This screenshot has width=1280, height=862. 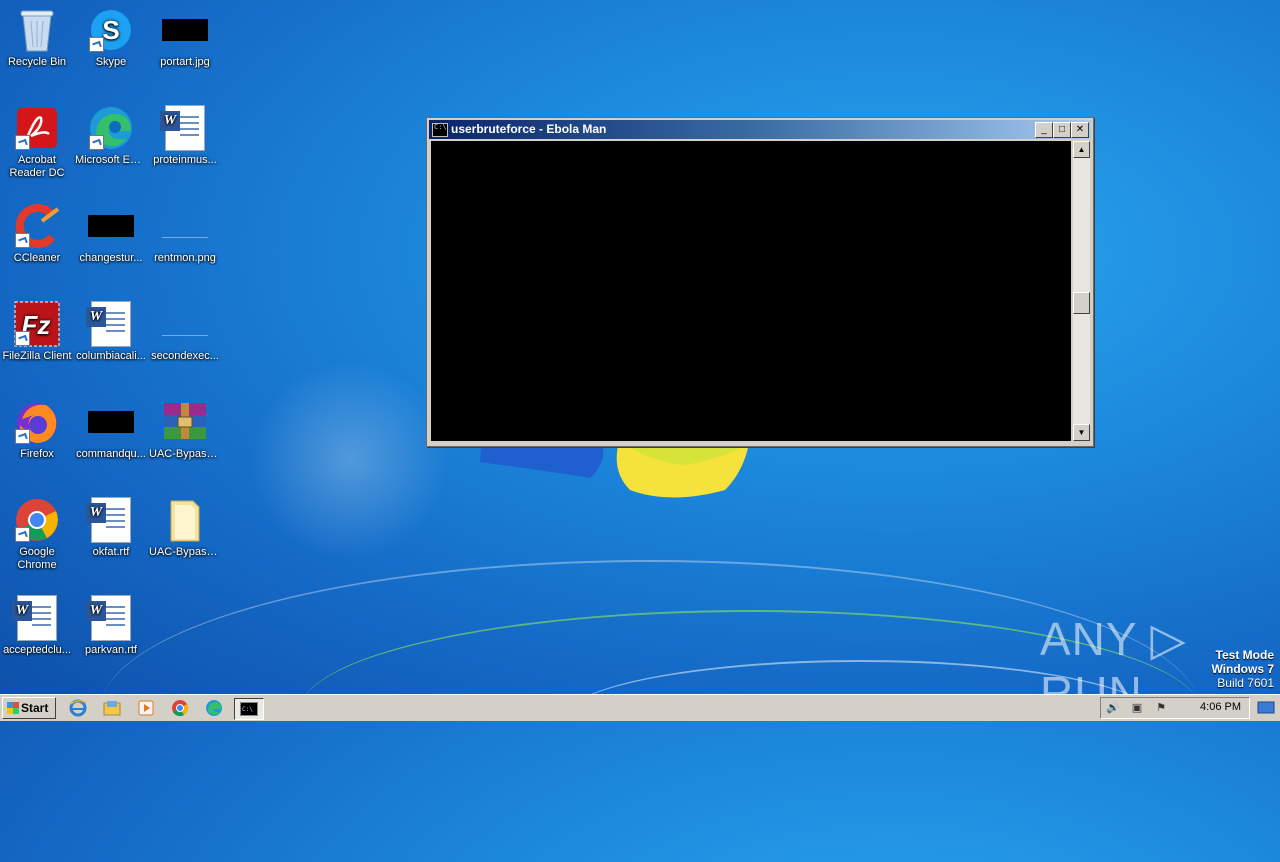 What do you see at coordinates (1137, 708) in the screenshot?
I see `network-icon: ▣` at bounding box center [1137, 708].